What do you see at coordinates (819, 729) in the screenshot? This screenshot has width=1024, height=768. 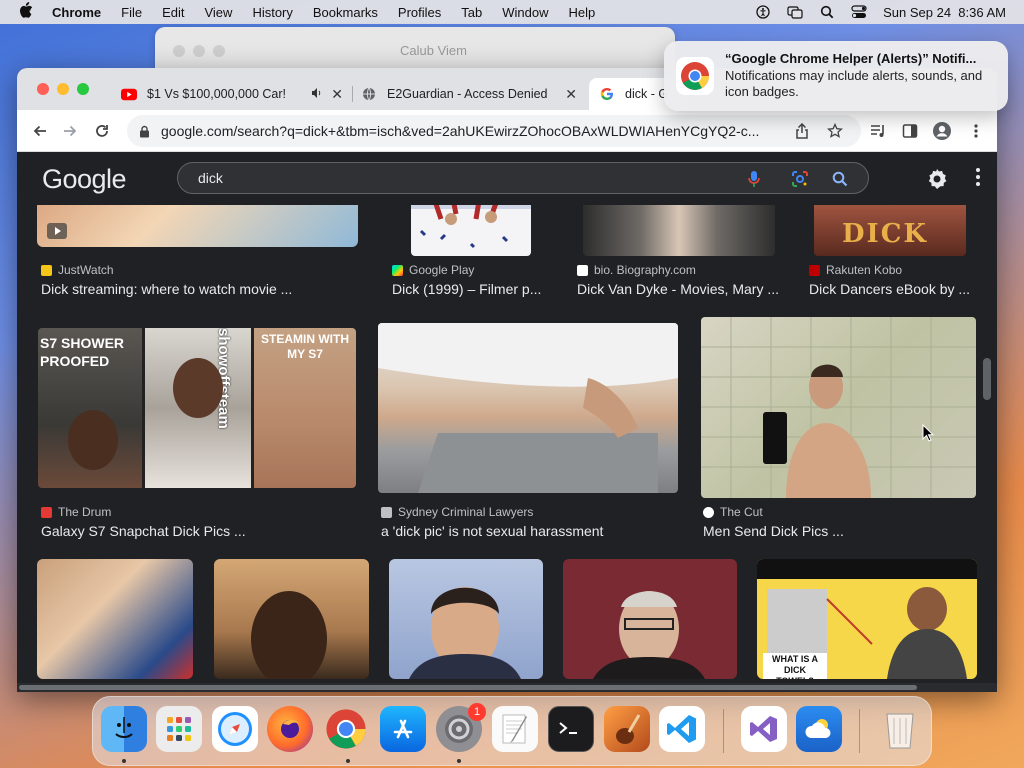 I see `weather-icon` at bounding box center [819, 729].